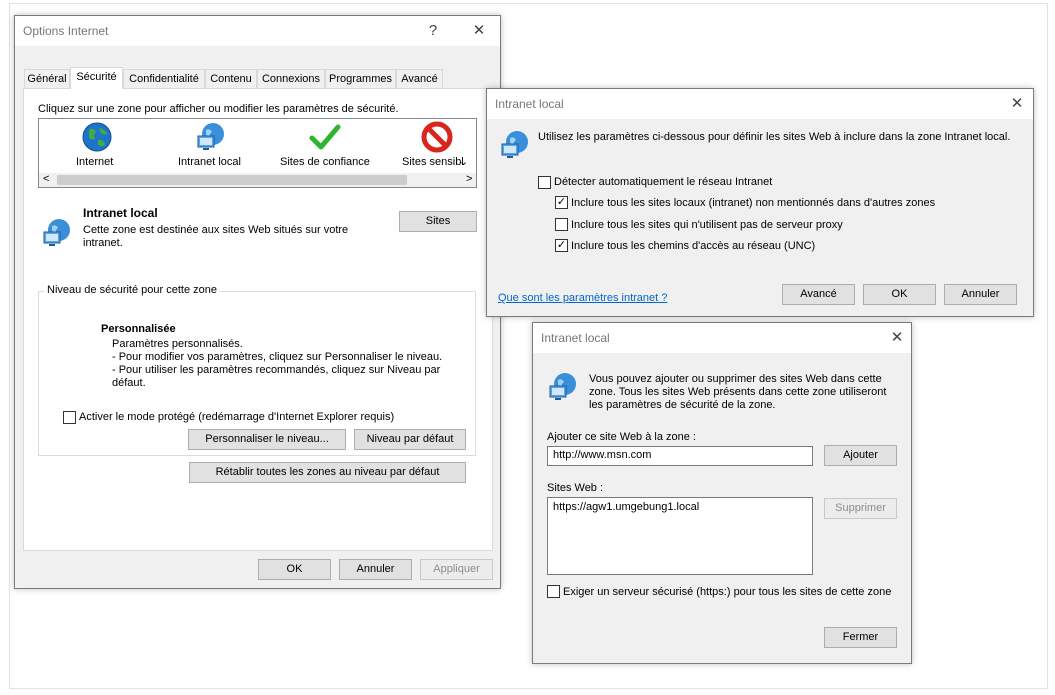 This screenshot has width=1055, height=695. What do you see at coordinates (621, 437) in the screenshot?
I see `add-site-label: Ajouter ce site Web à la zone :` at bounding box center [621, 437].